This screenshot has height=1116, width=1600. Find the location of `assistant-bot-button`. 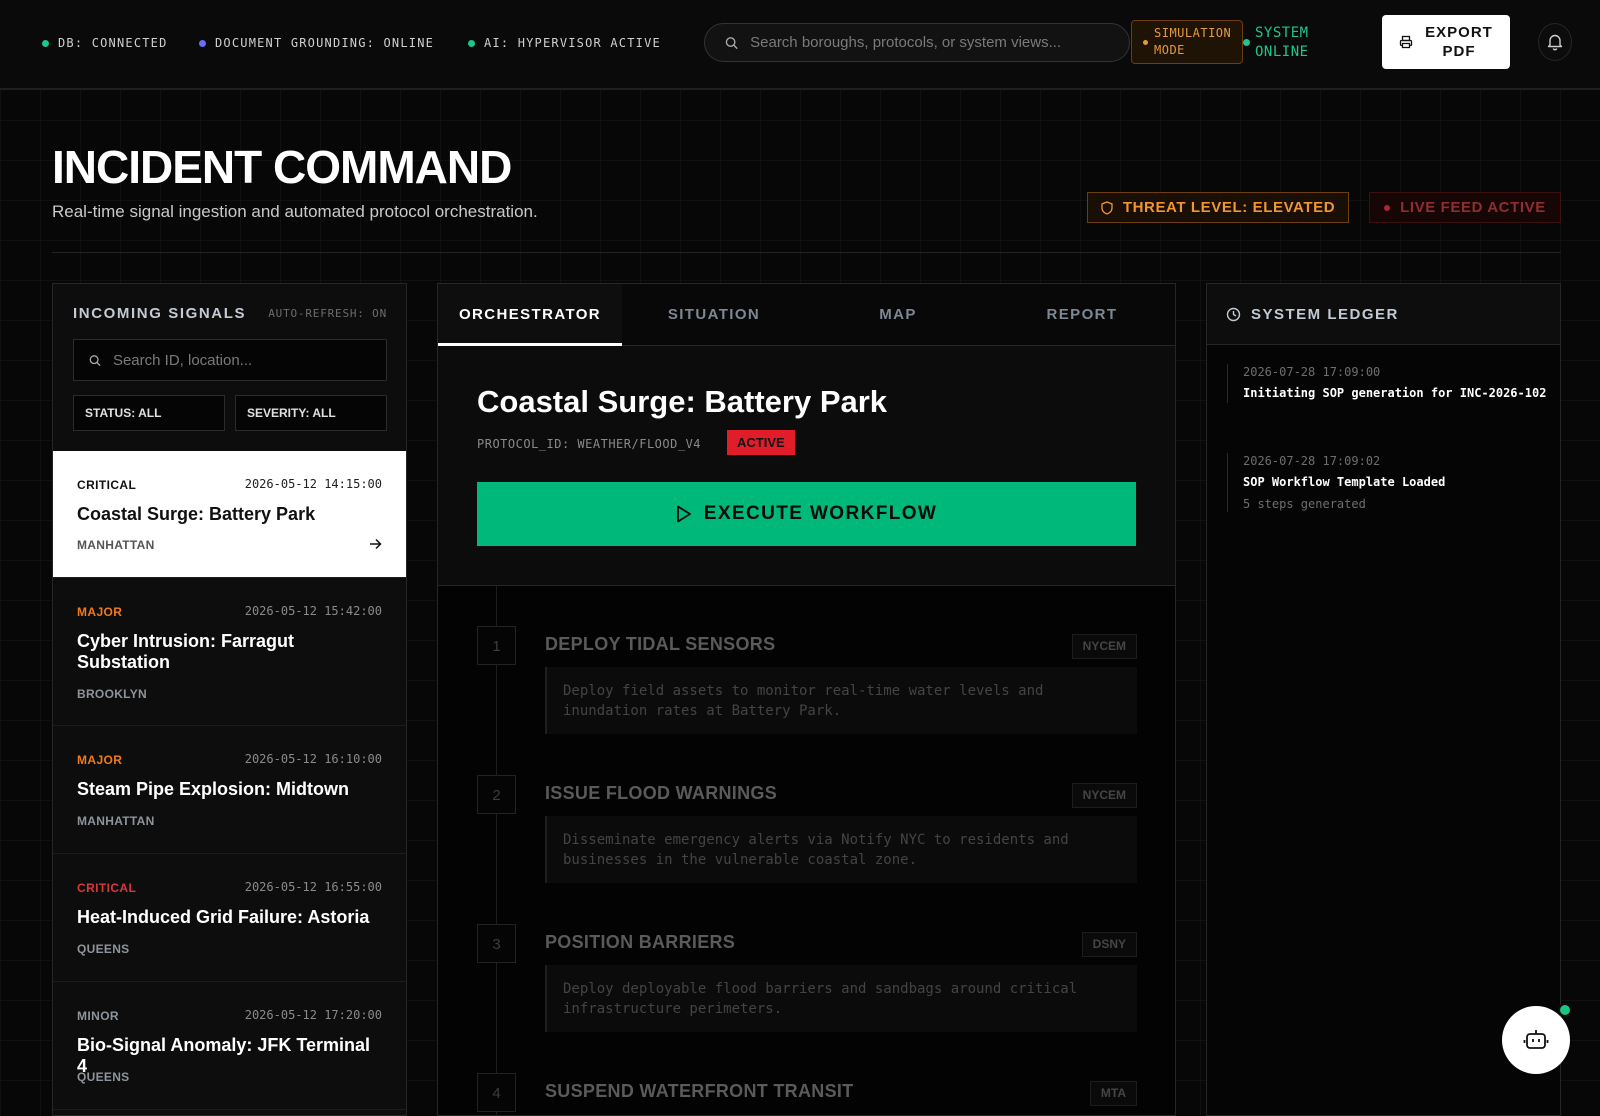

assistant-bot-button is located at coordinates (1536, 1040).